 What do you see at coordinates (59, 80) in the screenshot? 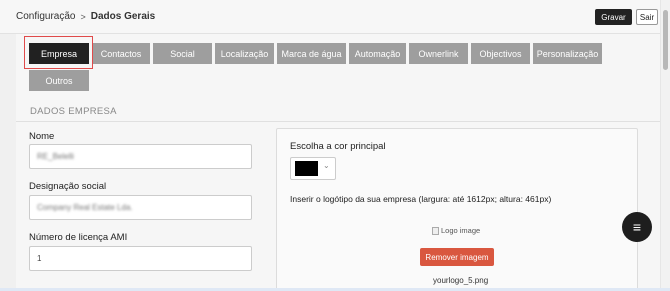
I see `tab-outros: Outros` at bounding box center [59, 80].